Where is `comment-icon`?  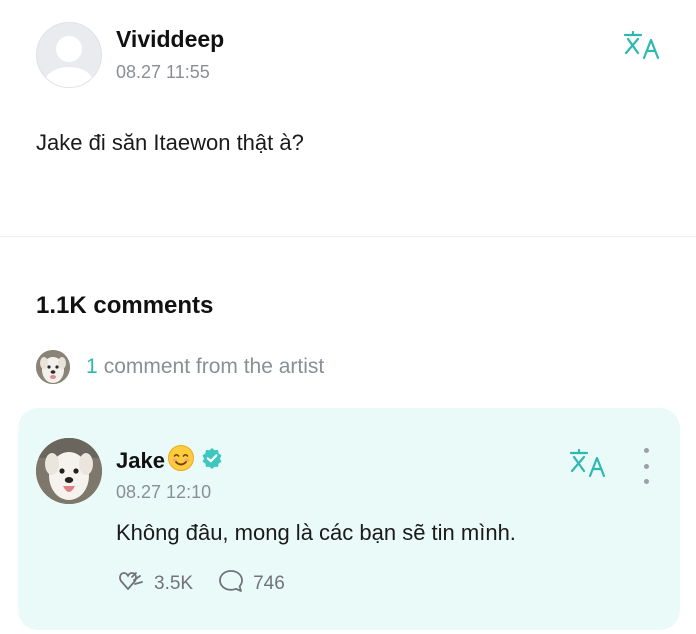 comment-icon is located at coordinates (231, 583).